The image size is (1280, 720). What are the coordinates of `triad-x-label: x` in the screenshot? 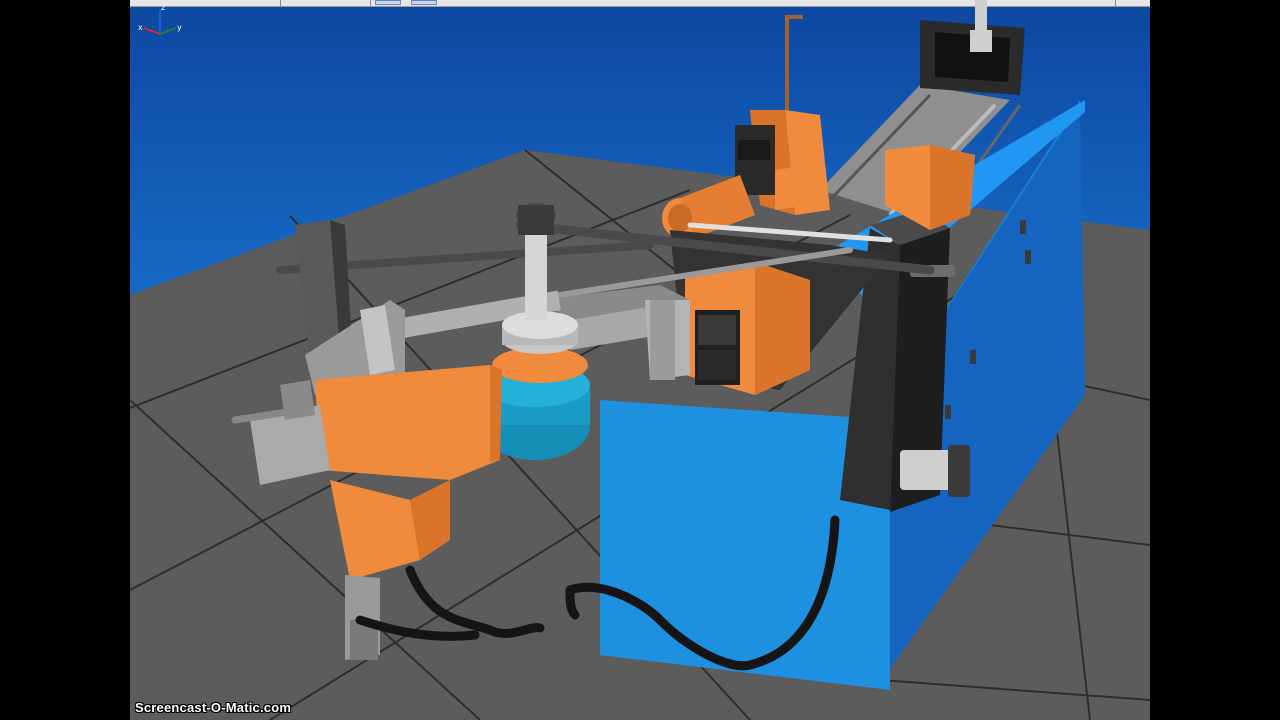 It's located at (140, 27).